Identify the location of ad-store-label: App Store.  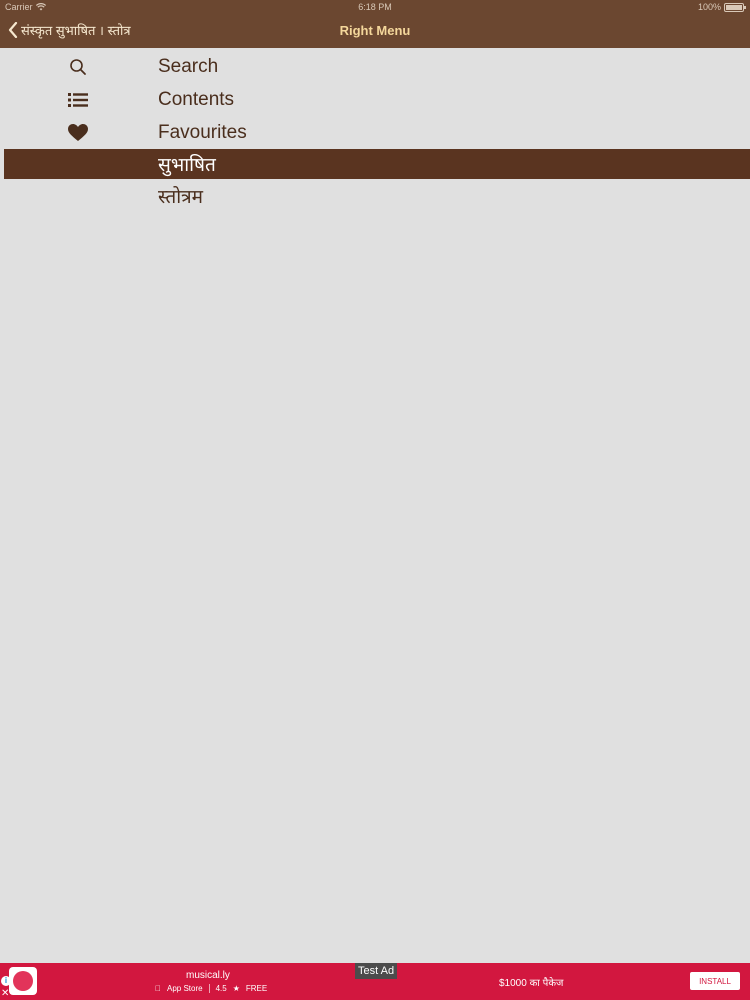
(182, 988).